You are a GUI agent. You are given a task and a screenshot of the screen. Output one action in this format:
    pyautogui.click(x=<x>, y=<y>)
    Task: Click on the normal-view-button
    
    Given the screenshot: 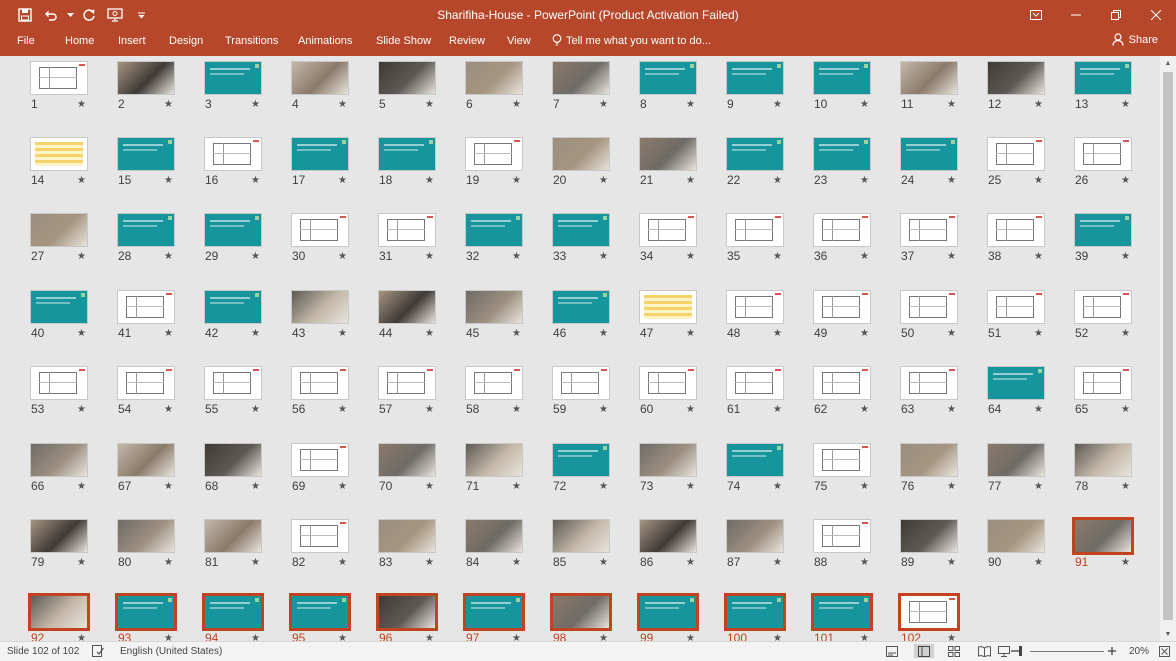 What is the action you would take?
    pyautogui.click(x=924, y=651)
    